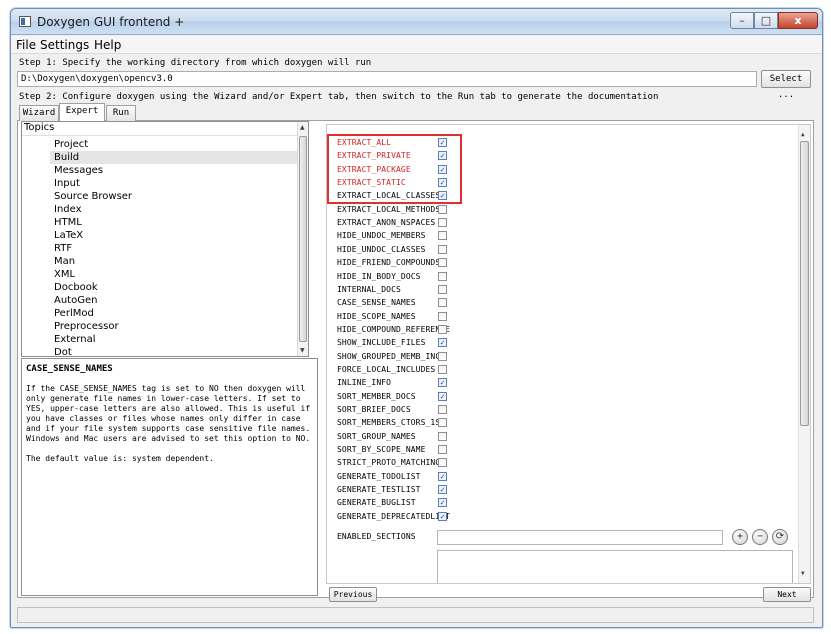 This screenshot has height=634, width=831. Describe the element at coordinates (387, 79) in the screenshot. I see `working-directory-input: D:\Doxygen\doxygen\opencv3.0` at that location.